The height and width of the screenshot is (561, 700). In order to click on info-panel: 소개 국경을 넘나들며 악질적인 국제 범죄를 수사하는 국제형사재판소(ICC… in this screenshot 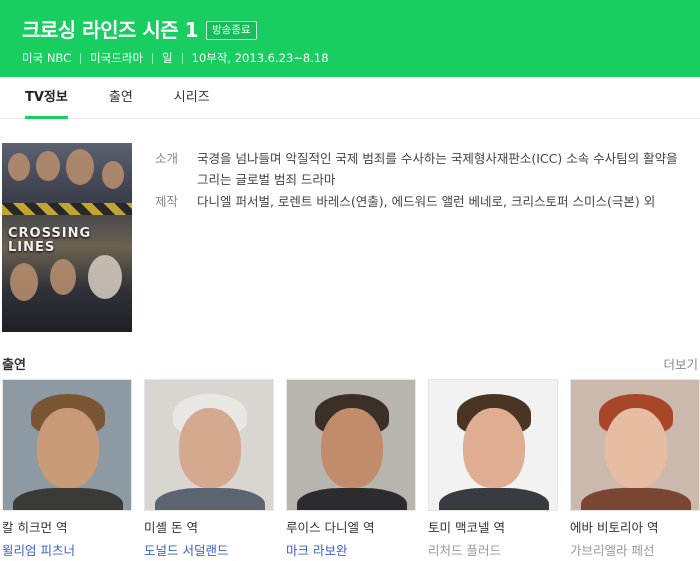, I will do `click(420, 180)`.